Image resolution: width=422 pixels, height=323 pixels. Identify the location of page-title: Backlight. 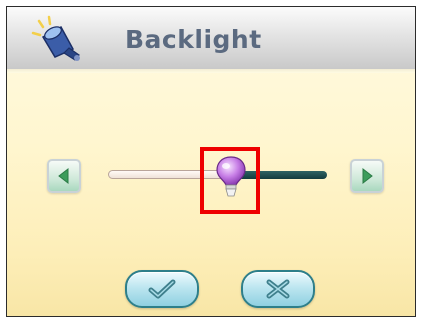
(193, 39).